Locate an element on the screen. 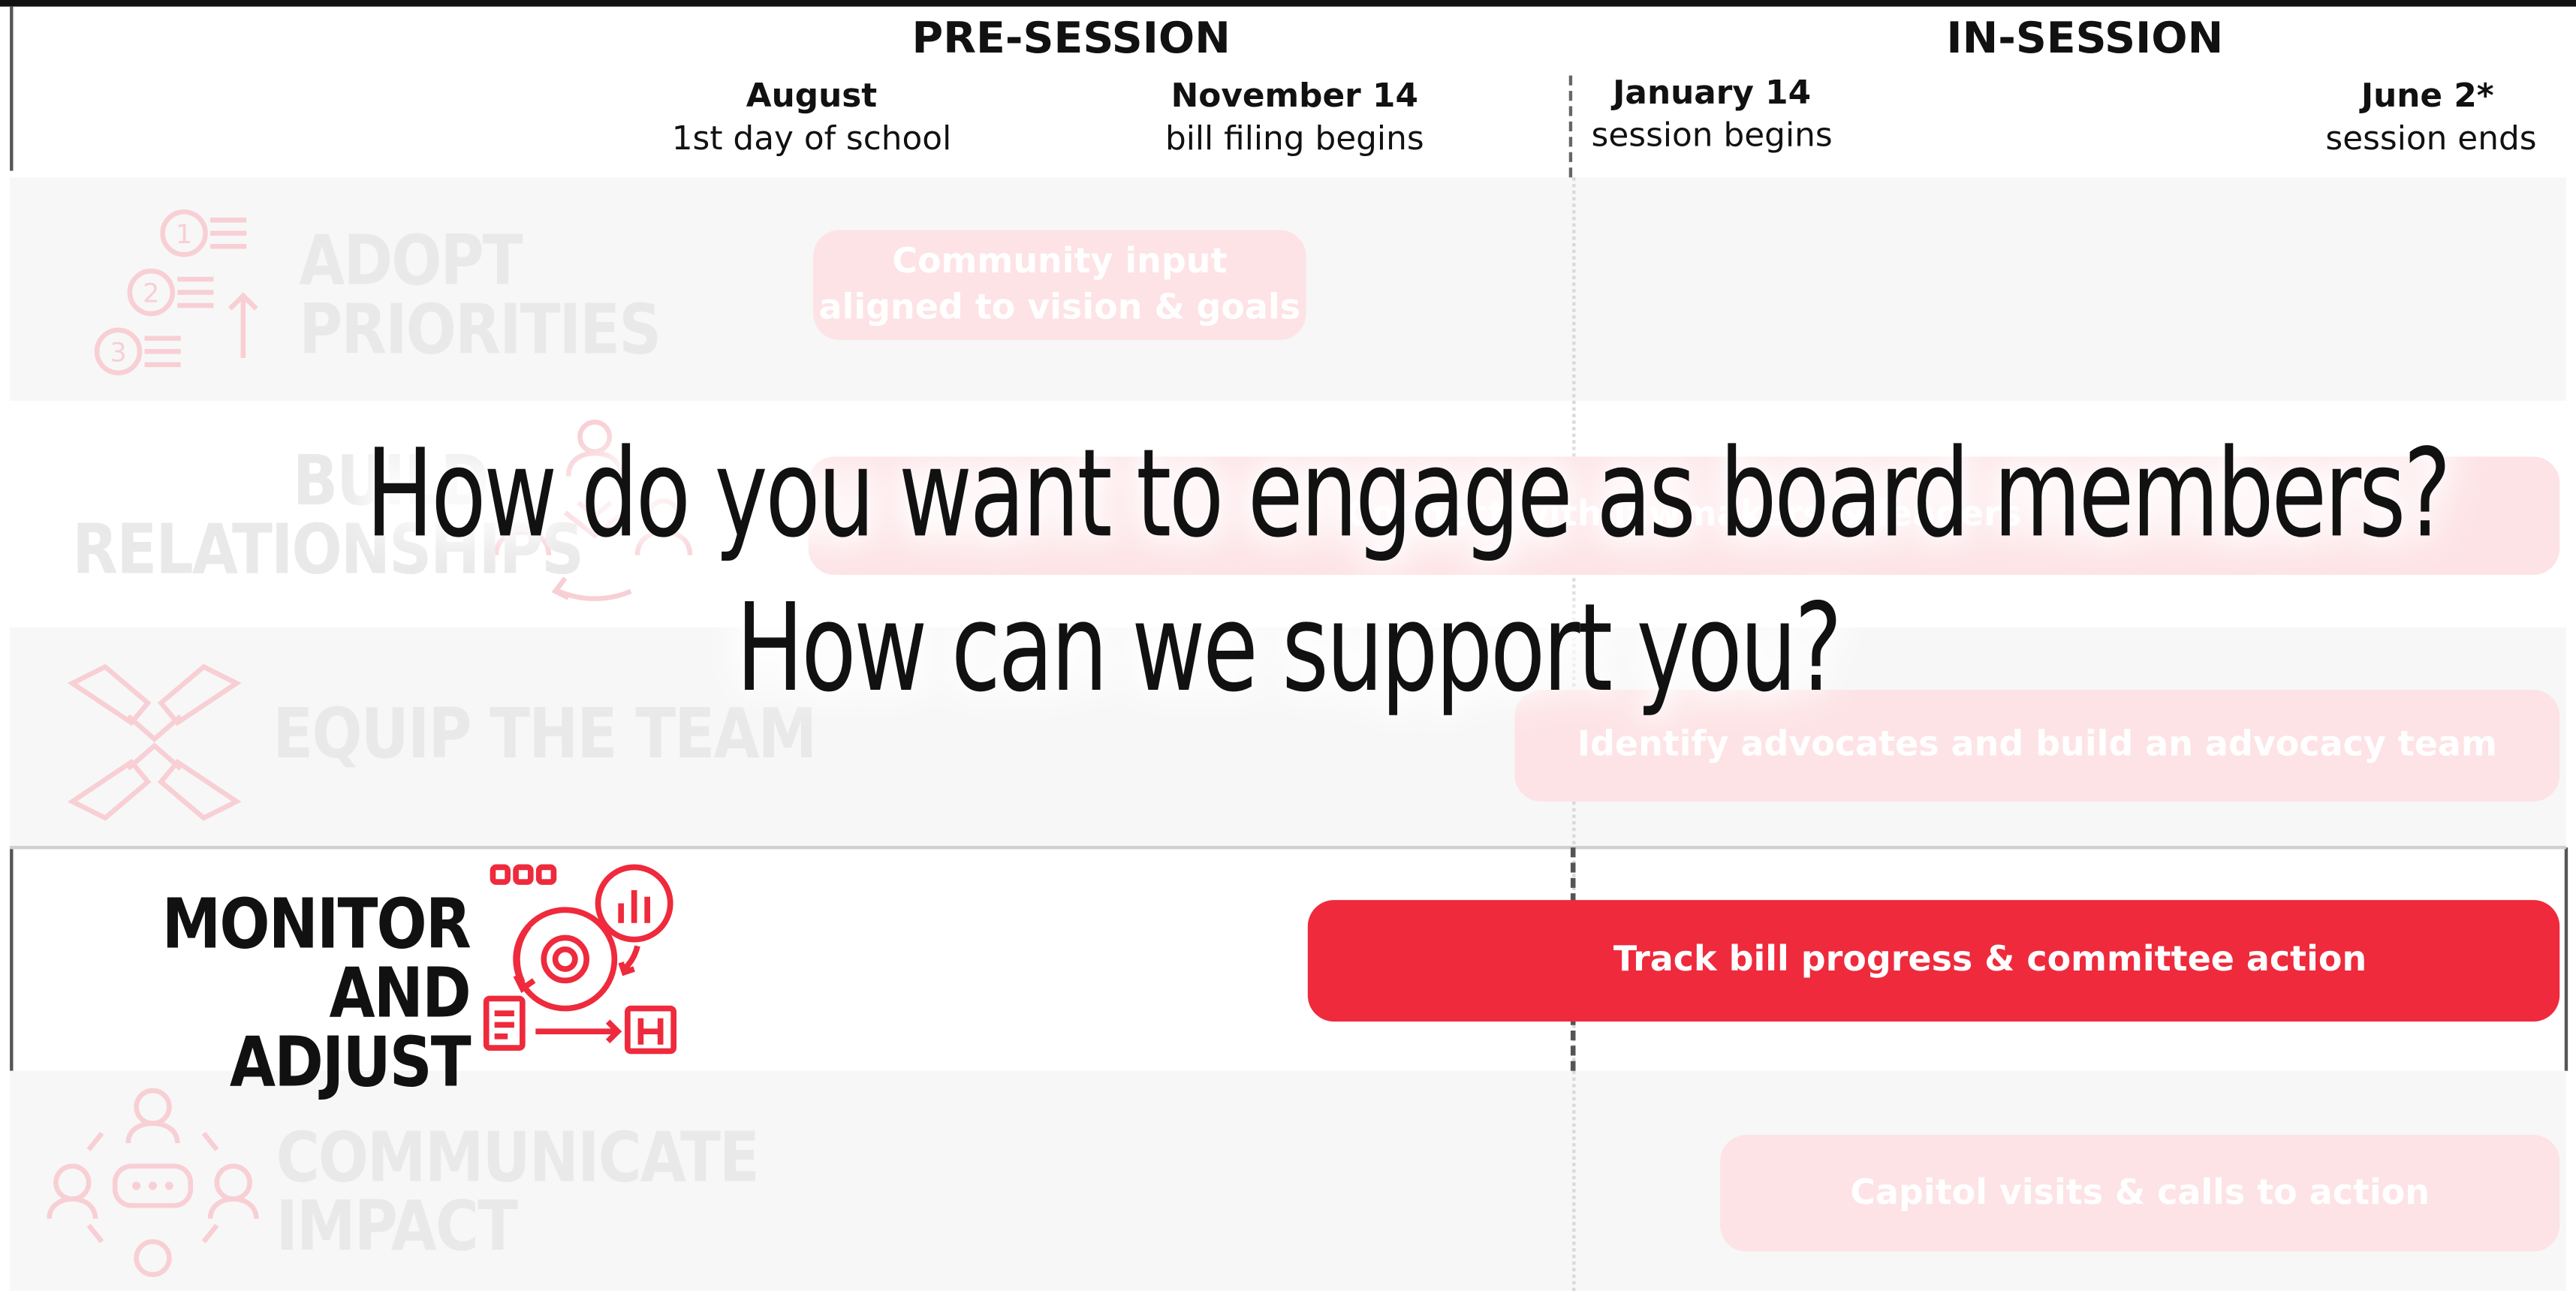 The image size is (2576, 1291). date-sub: session ends is located at coordinates (2431, 138).